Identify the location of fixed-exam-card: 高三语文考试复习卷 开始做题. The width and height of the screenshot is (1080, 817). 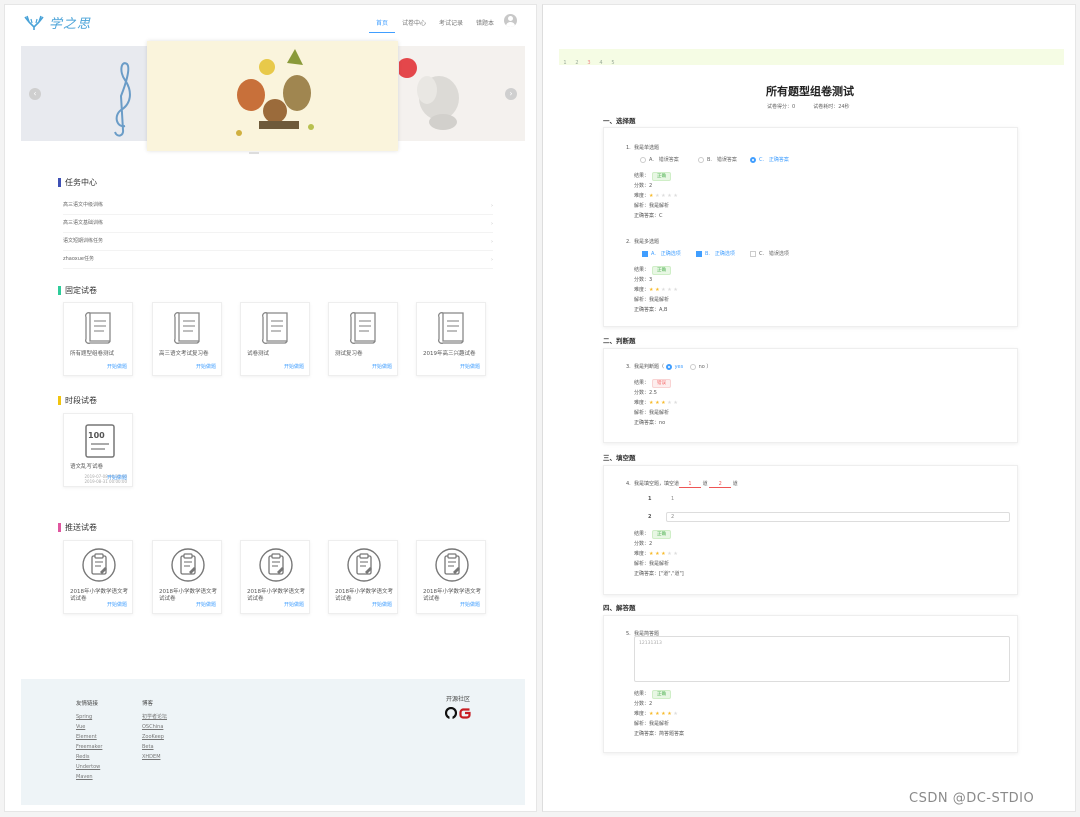
(187, 339).